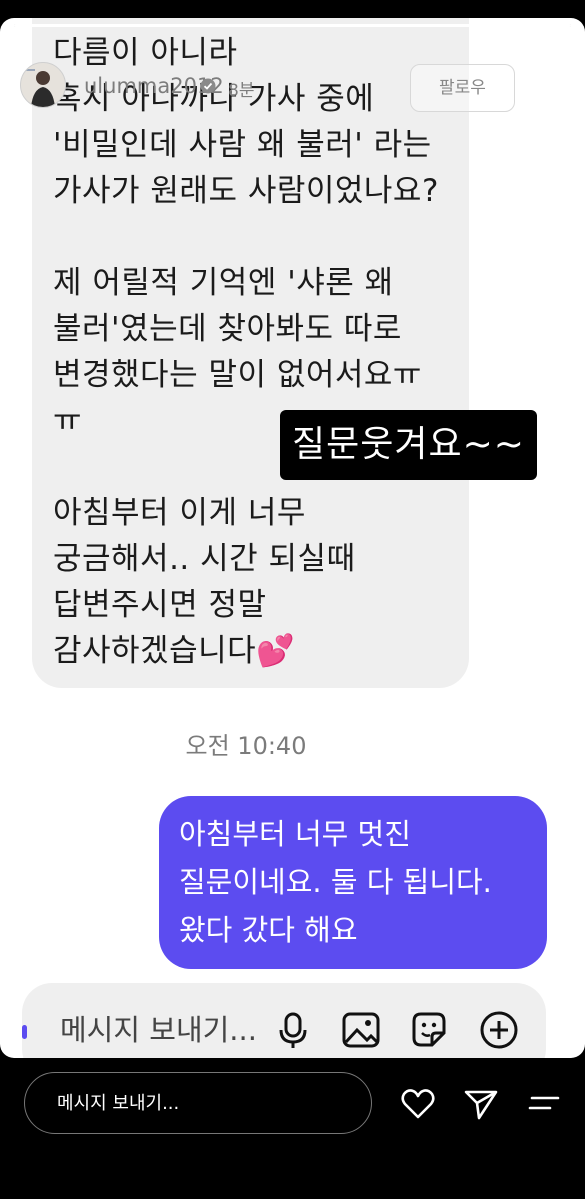  I want to click on outgoing-message-text: 아침부터 너무 멋진 질문이네요. 둘 다 됩니다. 왔다 갔다 해요, so click(335, 882).